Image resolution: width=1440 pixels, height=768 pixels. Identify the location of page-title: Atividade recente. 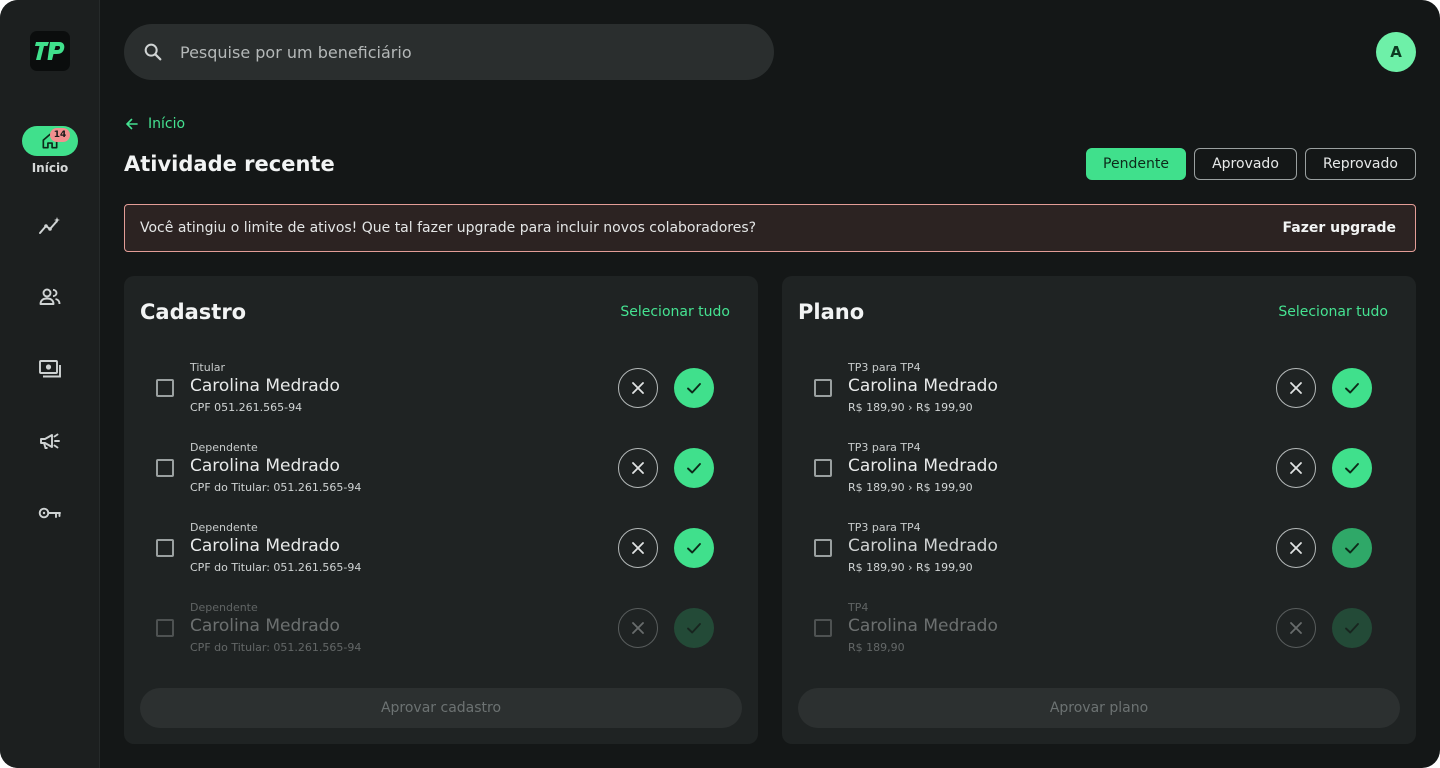
(229, 164).